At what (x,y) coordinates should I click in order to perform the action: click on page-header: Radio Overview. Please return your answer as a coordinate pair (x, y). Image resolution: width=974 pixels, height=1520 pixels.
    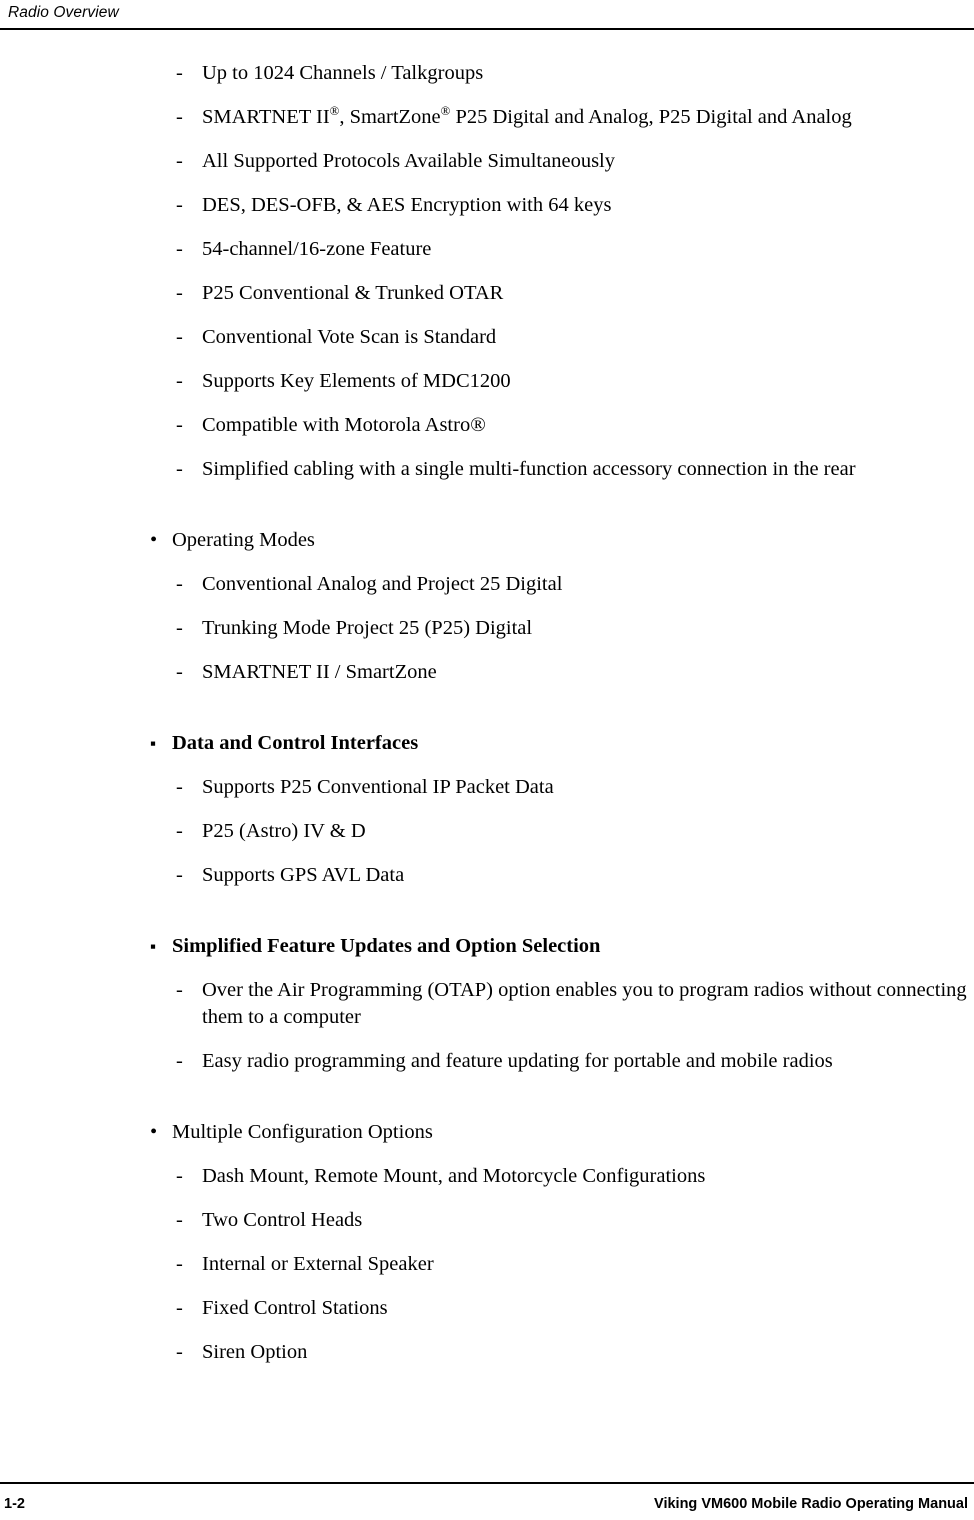
    Looking at the image, I should click on (487, 15).